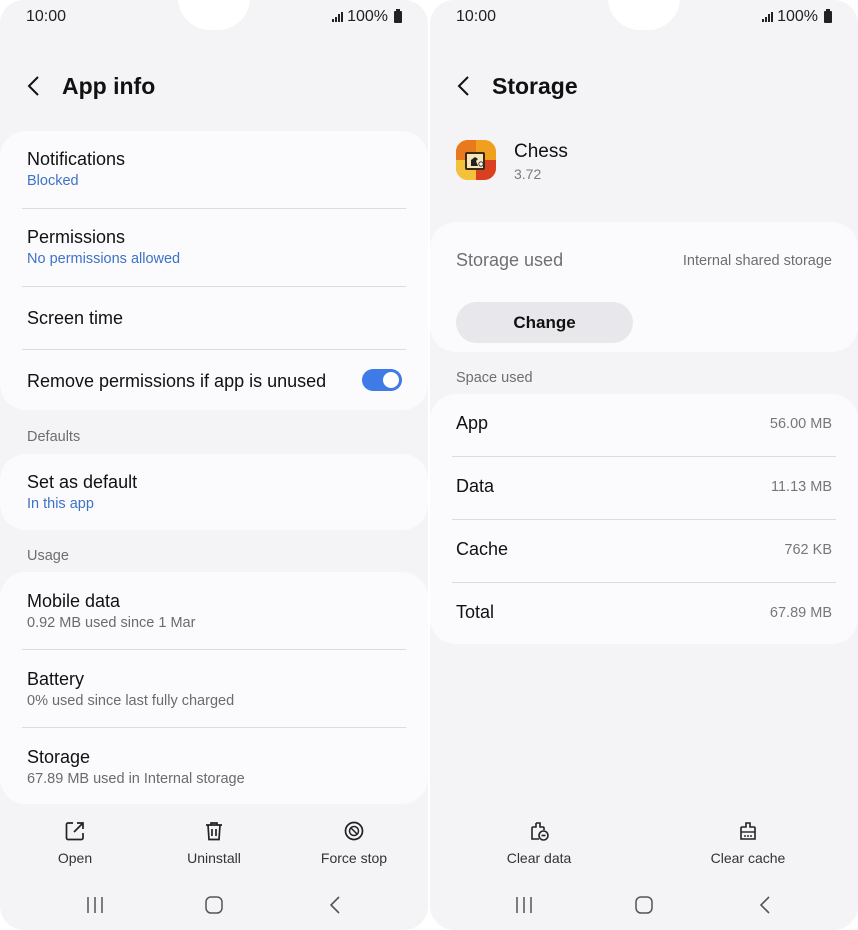  I want to click on notifications-status: Blocked, so click(53, 181).